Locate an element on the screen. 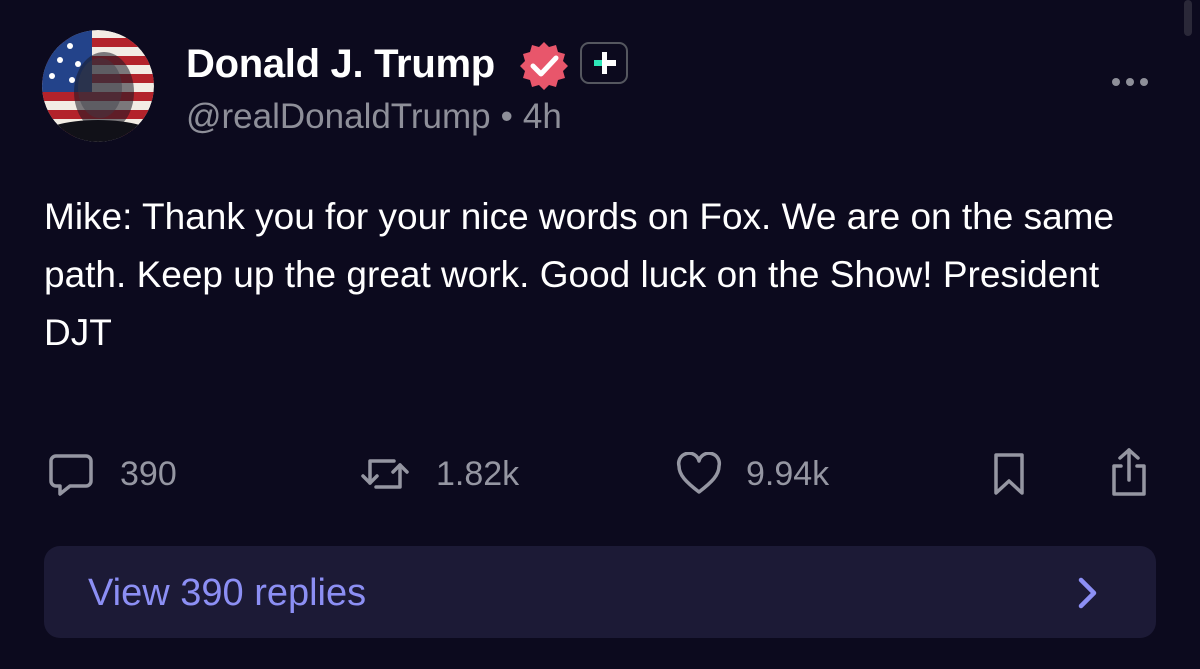 The width and height of the screenshot is (1200, 669). heart-icon is located at coordinates (699, 473).